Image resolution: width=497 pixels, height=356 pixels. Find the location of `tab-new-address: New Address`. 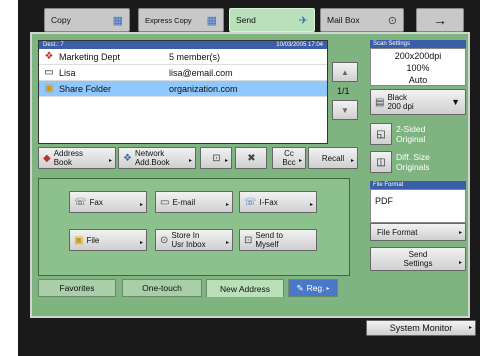

tab-new-address: New Address is located at coordinates (245, 288).